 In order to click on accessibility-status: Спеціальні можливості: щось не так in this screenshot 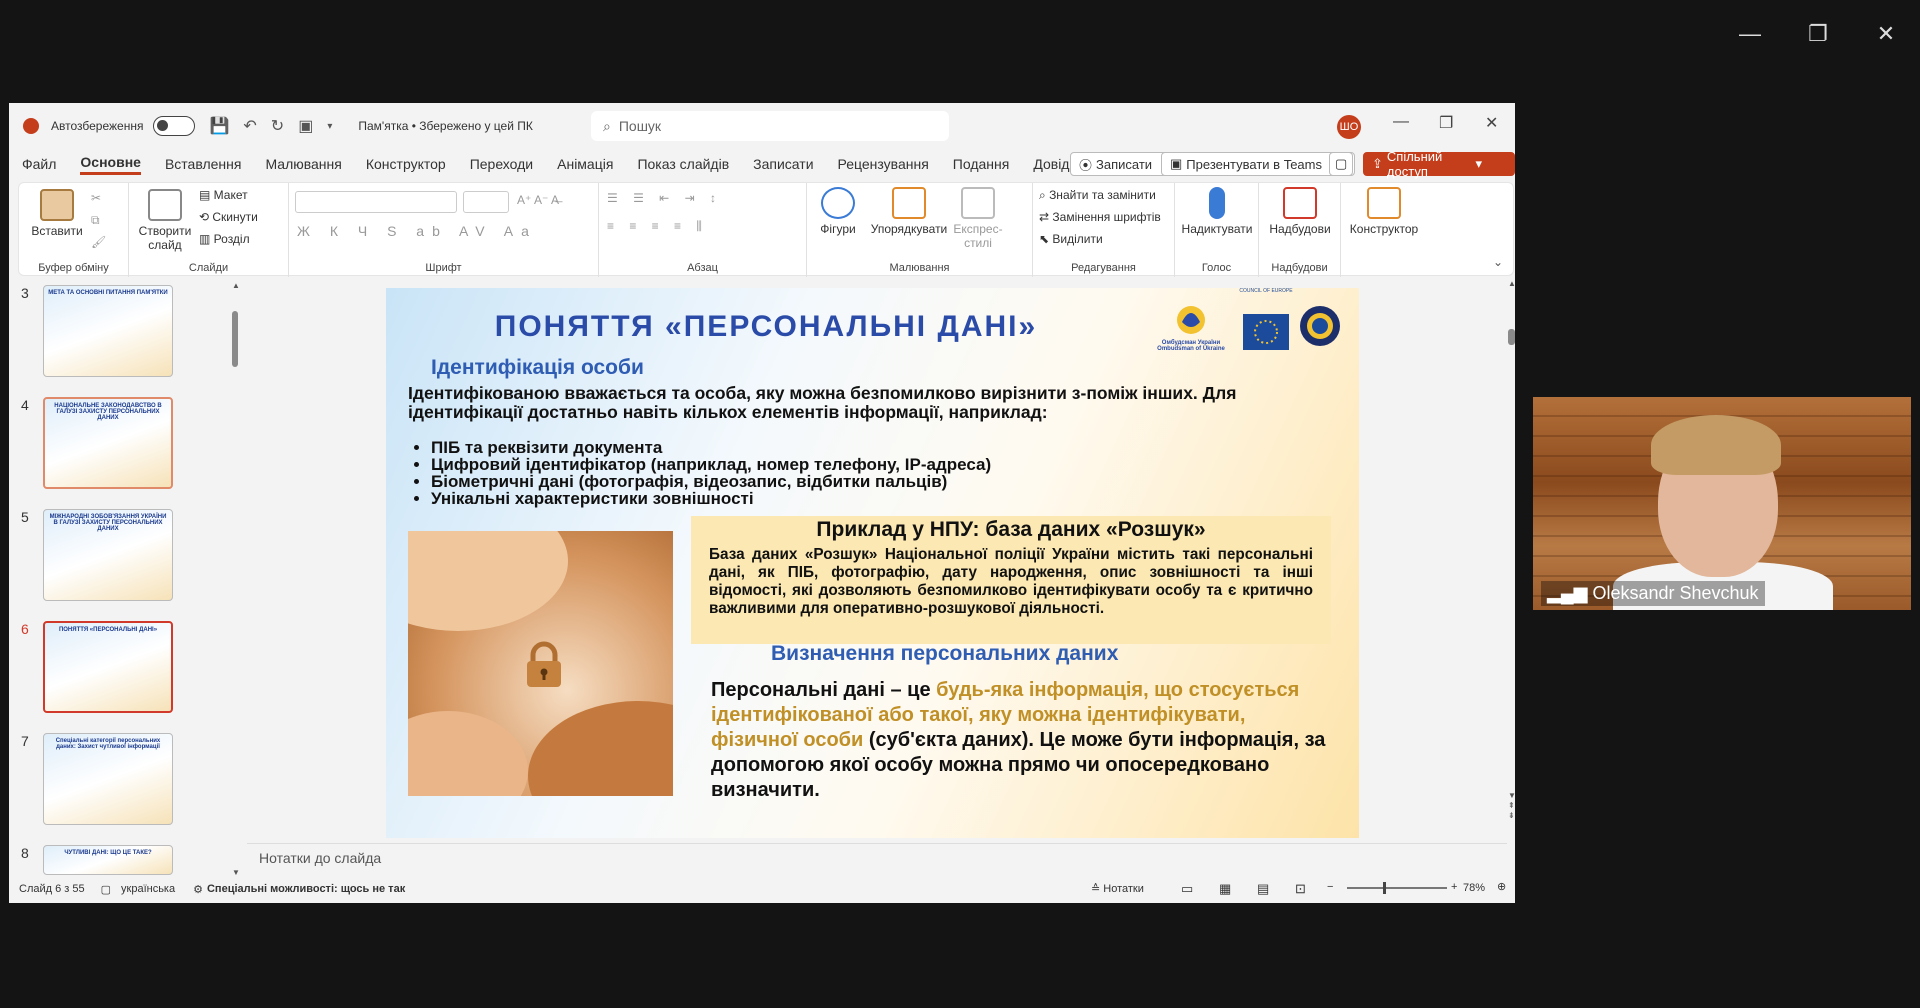, I will do `click(306, 889)`.